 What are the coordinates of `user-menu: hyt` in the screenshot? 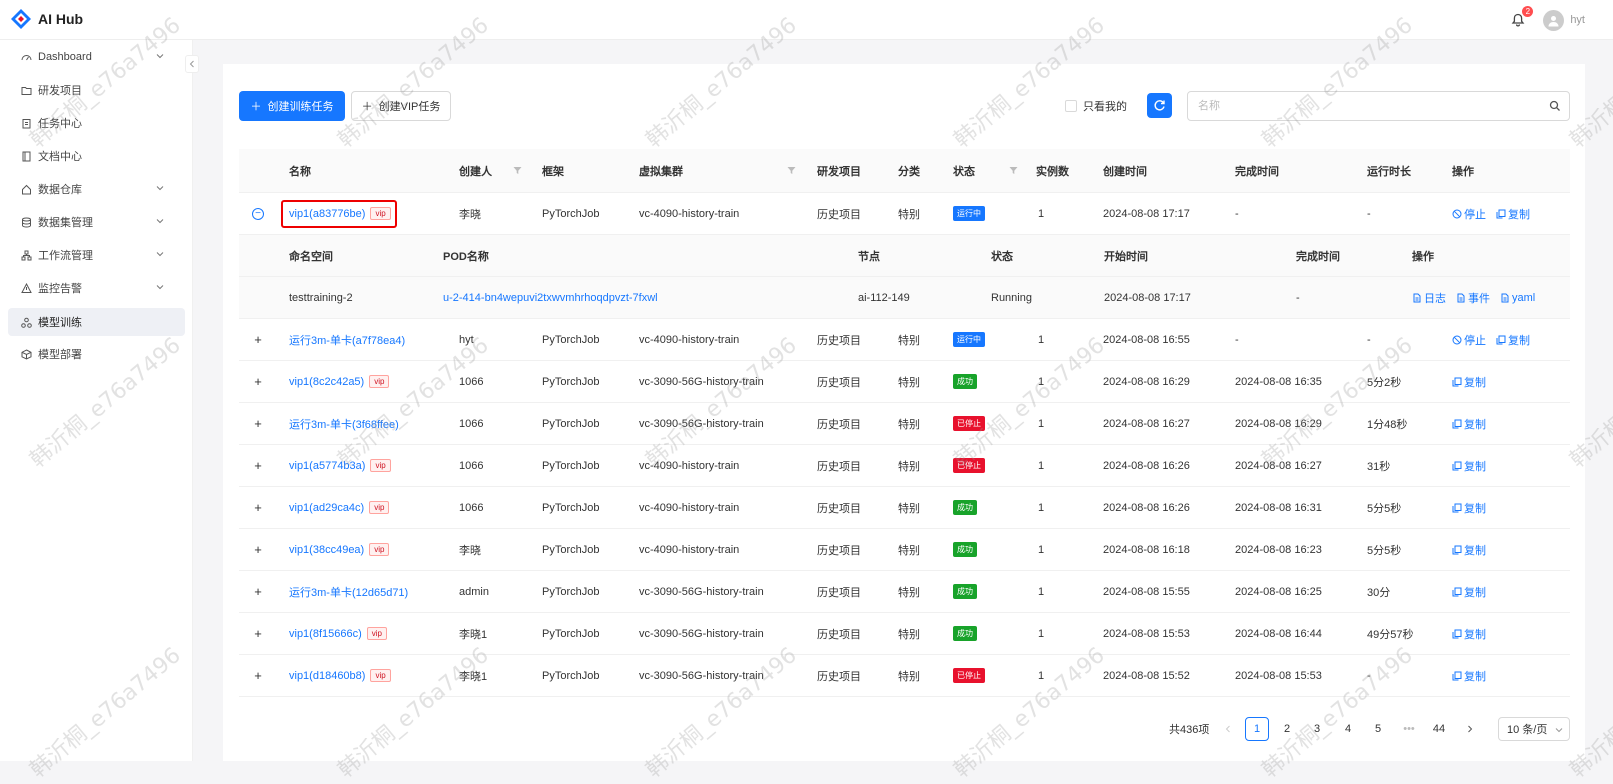 It's located at (1564, 20).